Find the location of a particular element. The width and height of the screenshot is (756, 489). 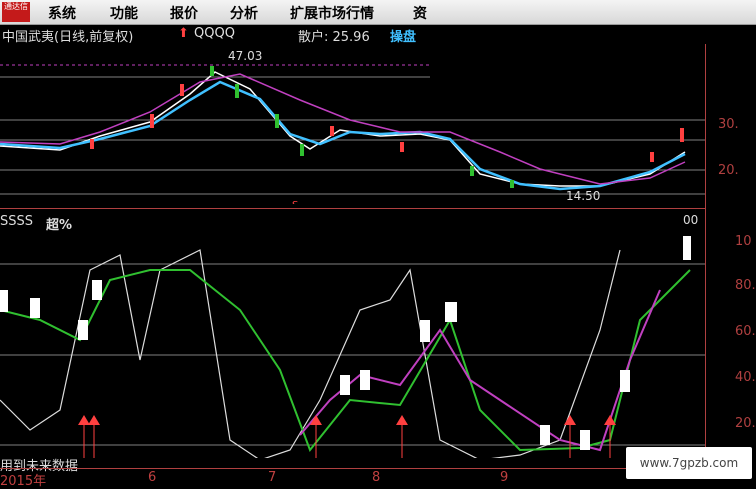

x-tick-7: 7 is located at coordinates (272, 477).